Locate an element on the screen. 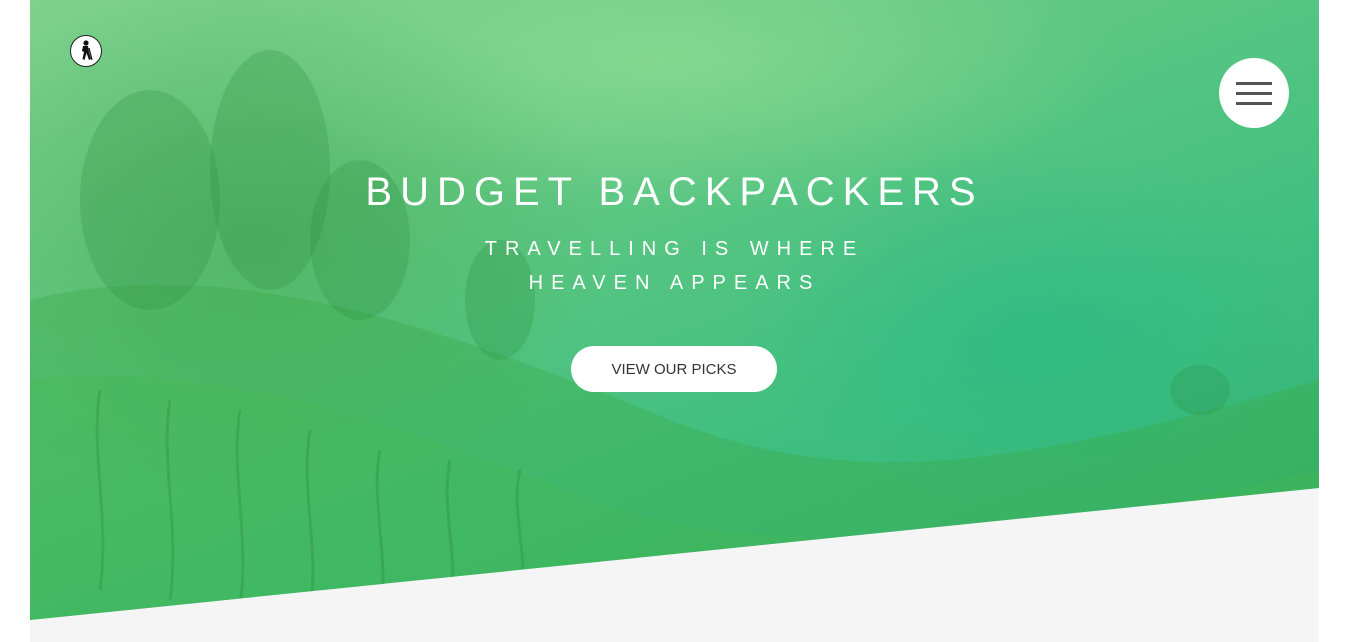 This screenshot has width=1348, height=642. hero-subtitle: TRAVELLING IS WHERE HEAVEN APPEARS is located at coordinates (674, 266).